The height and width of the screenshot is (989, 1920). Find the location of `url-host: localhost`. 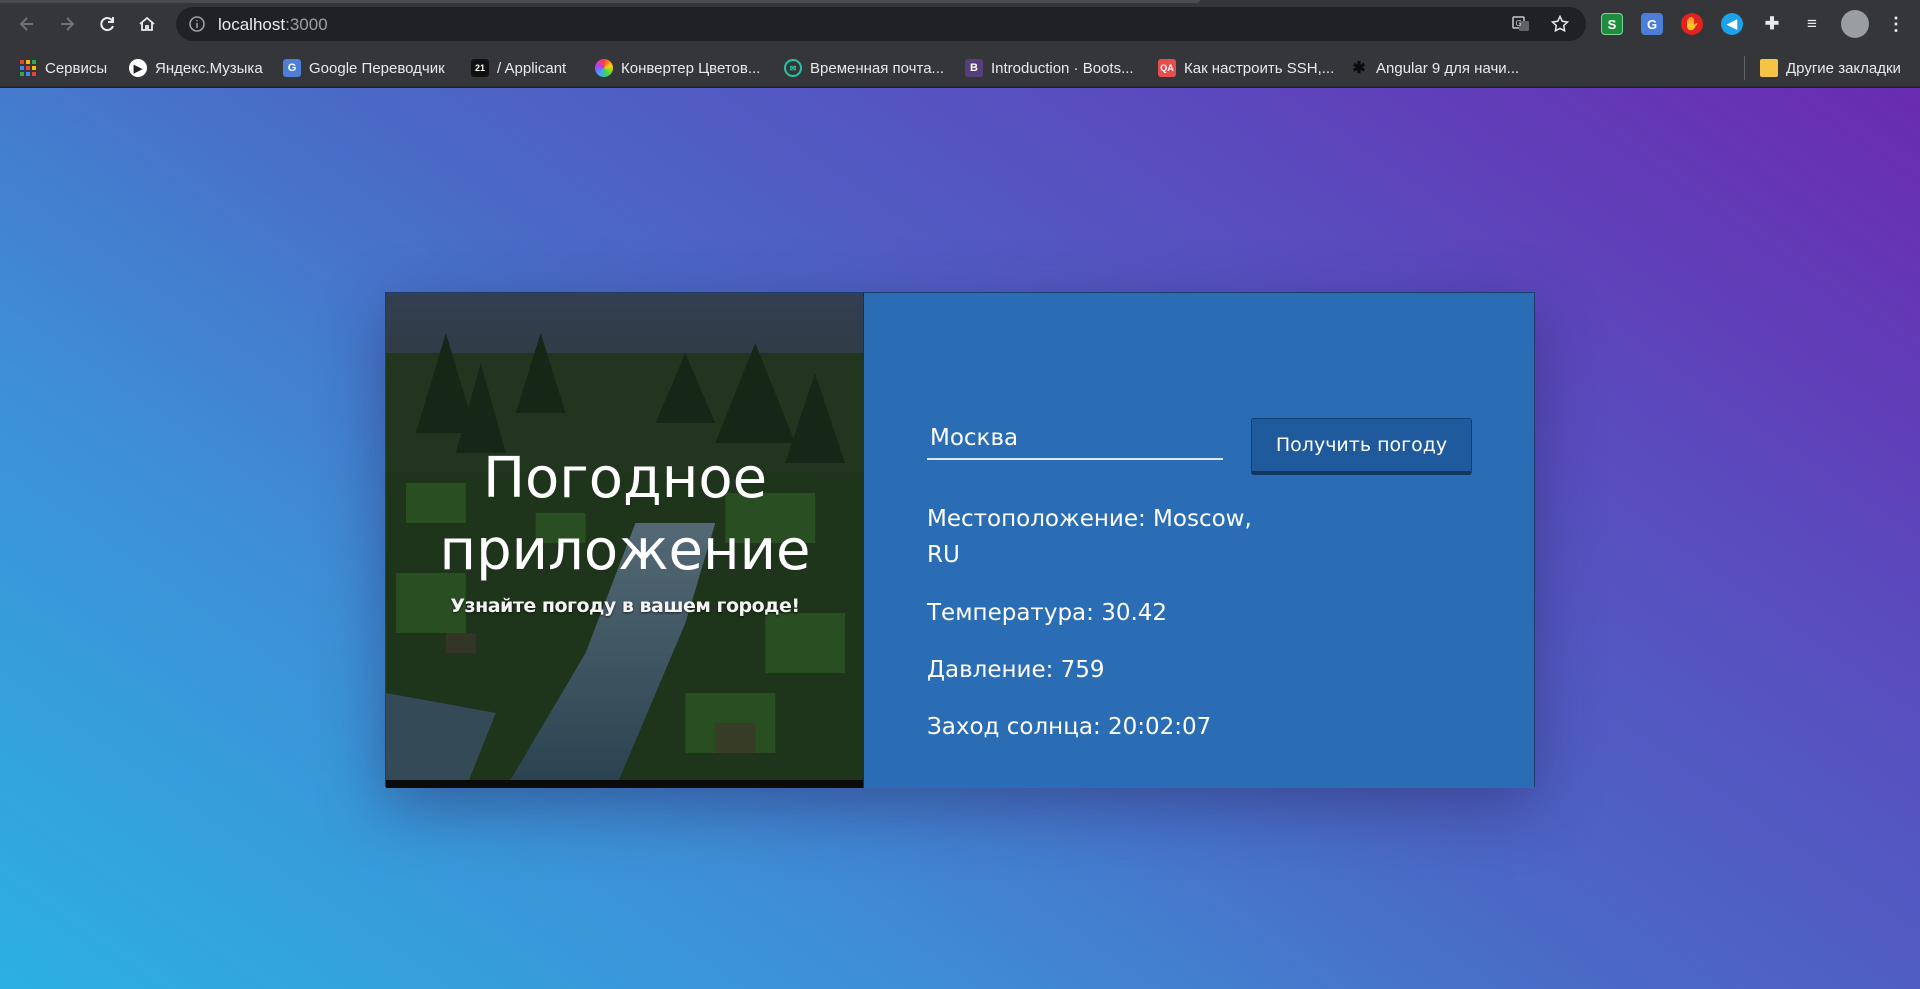

url-host: localhost is located at coordinates (252, 24).